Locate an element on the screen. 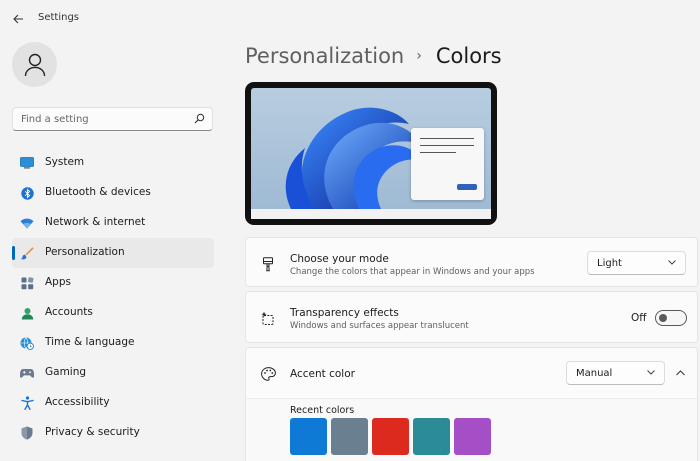  accent-collapse-button is located at coordinates (680, 373).